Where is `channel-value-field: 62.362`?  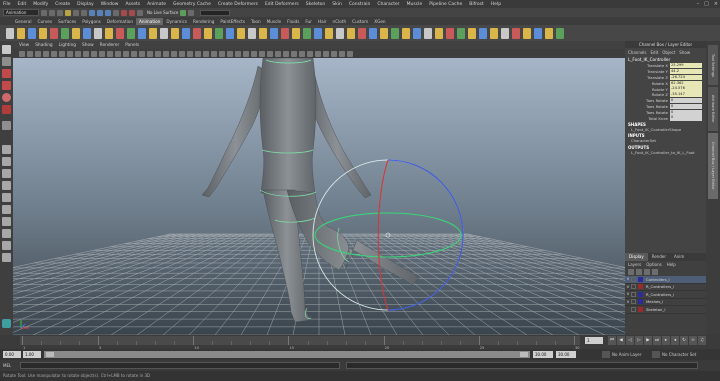 channel-value-field: 62.362 is located at coordinates (686, 83).